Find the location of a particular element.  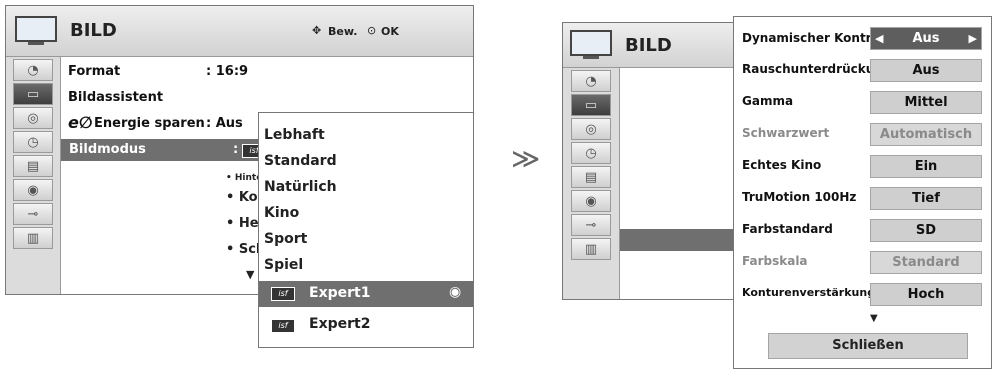

category-icons-small: ◔ ▭ ◎ ◷ ▤ ◉ ⊸ ▥ is located at coordinates (591, 183).